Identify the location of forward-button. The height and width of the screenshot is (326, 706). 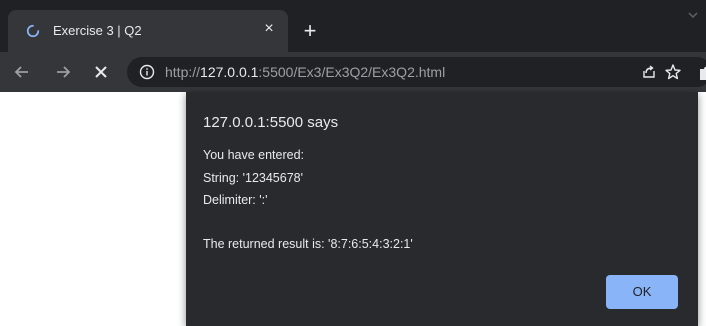
(63, 72).